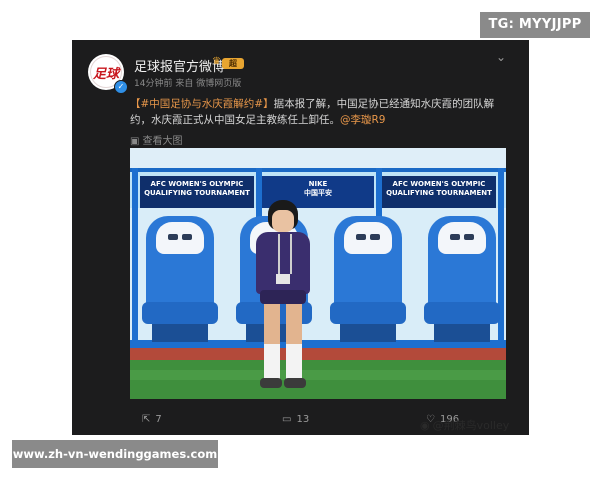  I want to click on post-body-line2: 约，水庆霞正式从中国女足主教练任上卸任。, so click(235, 120).